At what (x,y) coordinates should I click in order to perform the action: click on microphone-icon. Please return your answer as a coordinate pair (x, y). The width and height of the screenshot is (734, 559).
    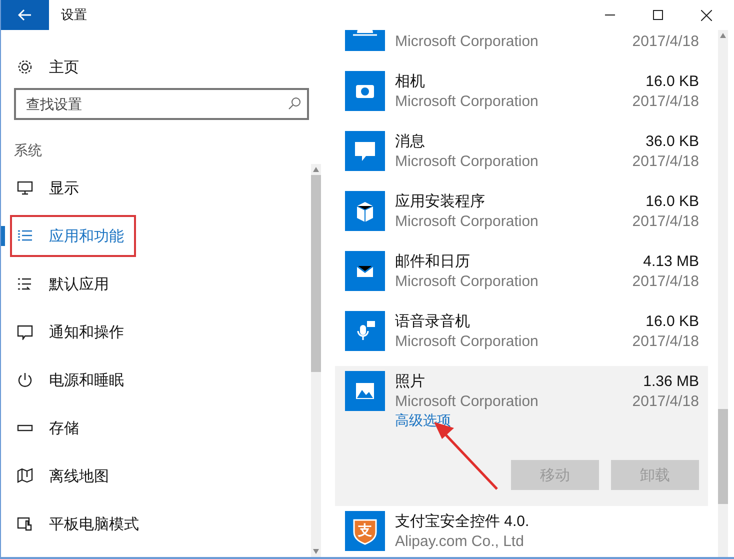
    Looking at the image, I should click on (365, 331).